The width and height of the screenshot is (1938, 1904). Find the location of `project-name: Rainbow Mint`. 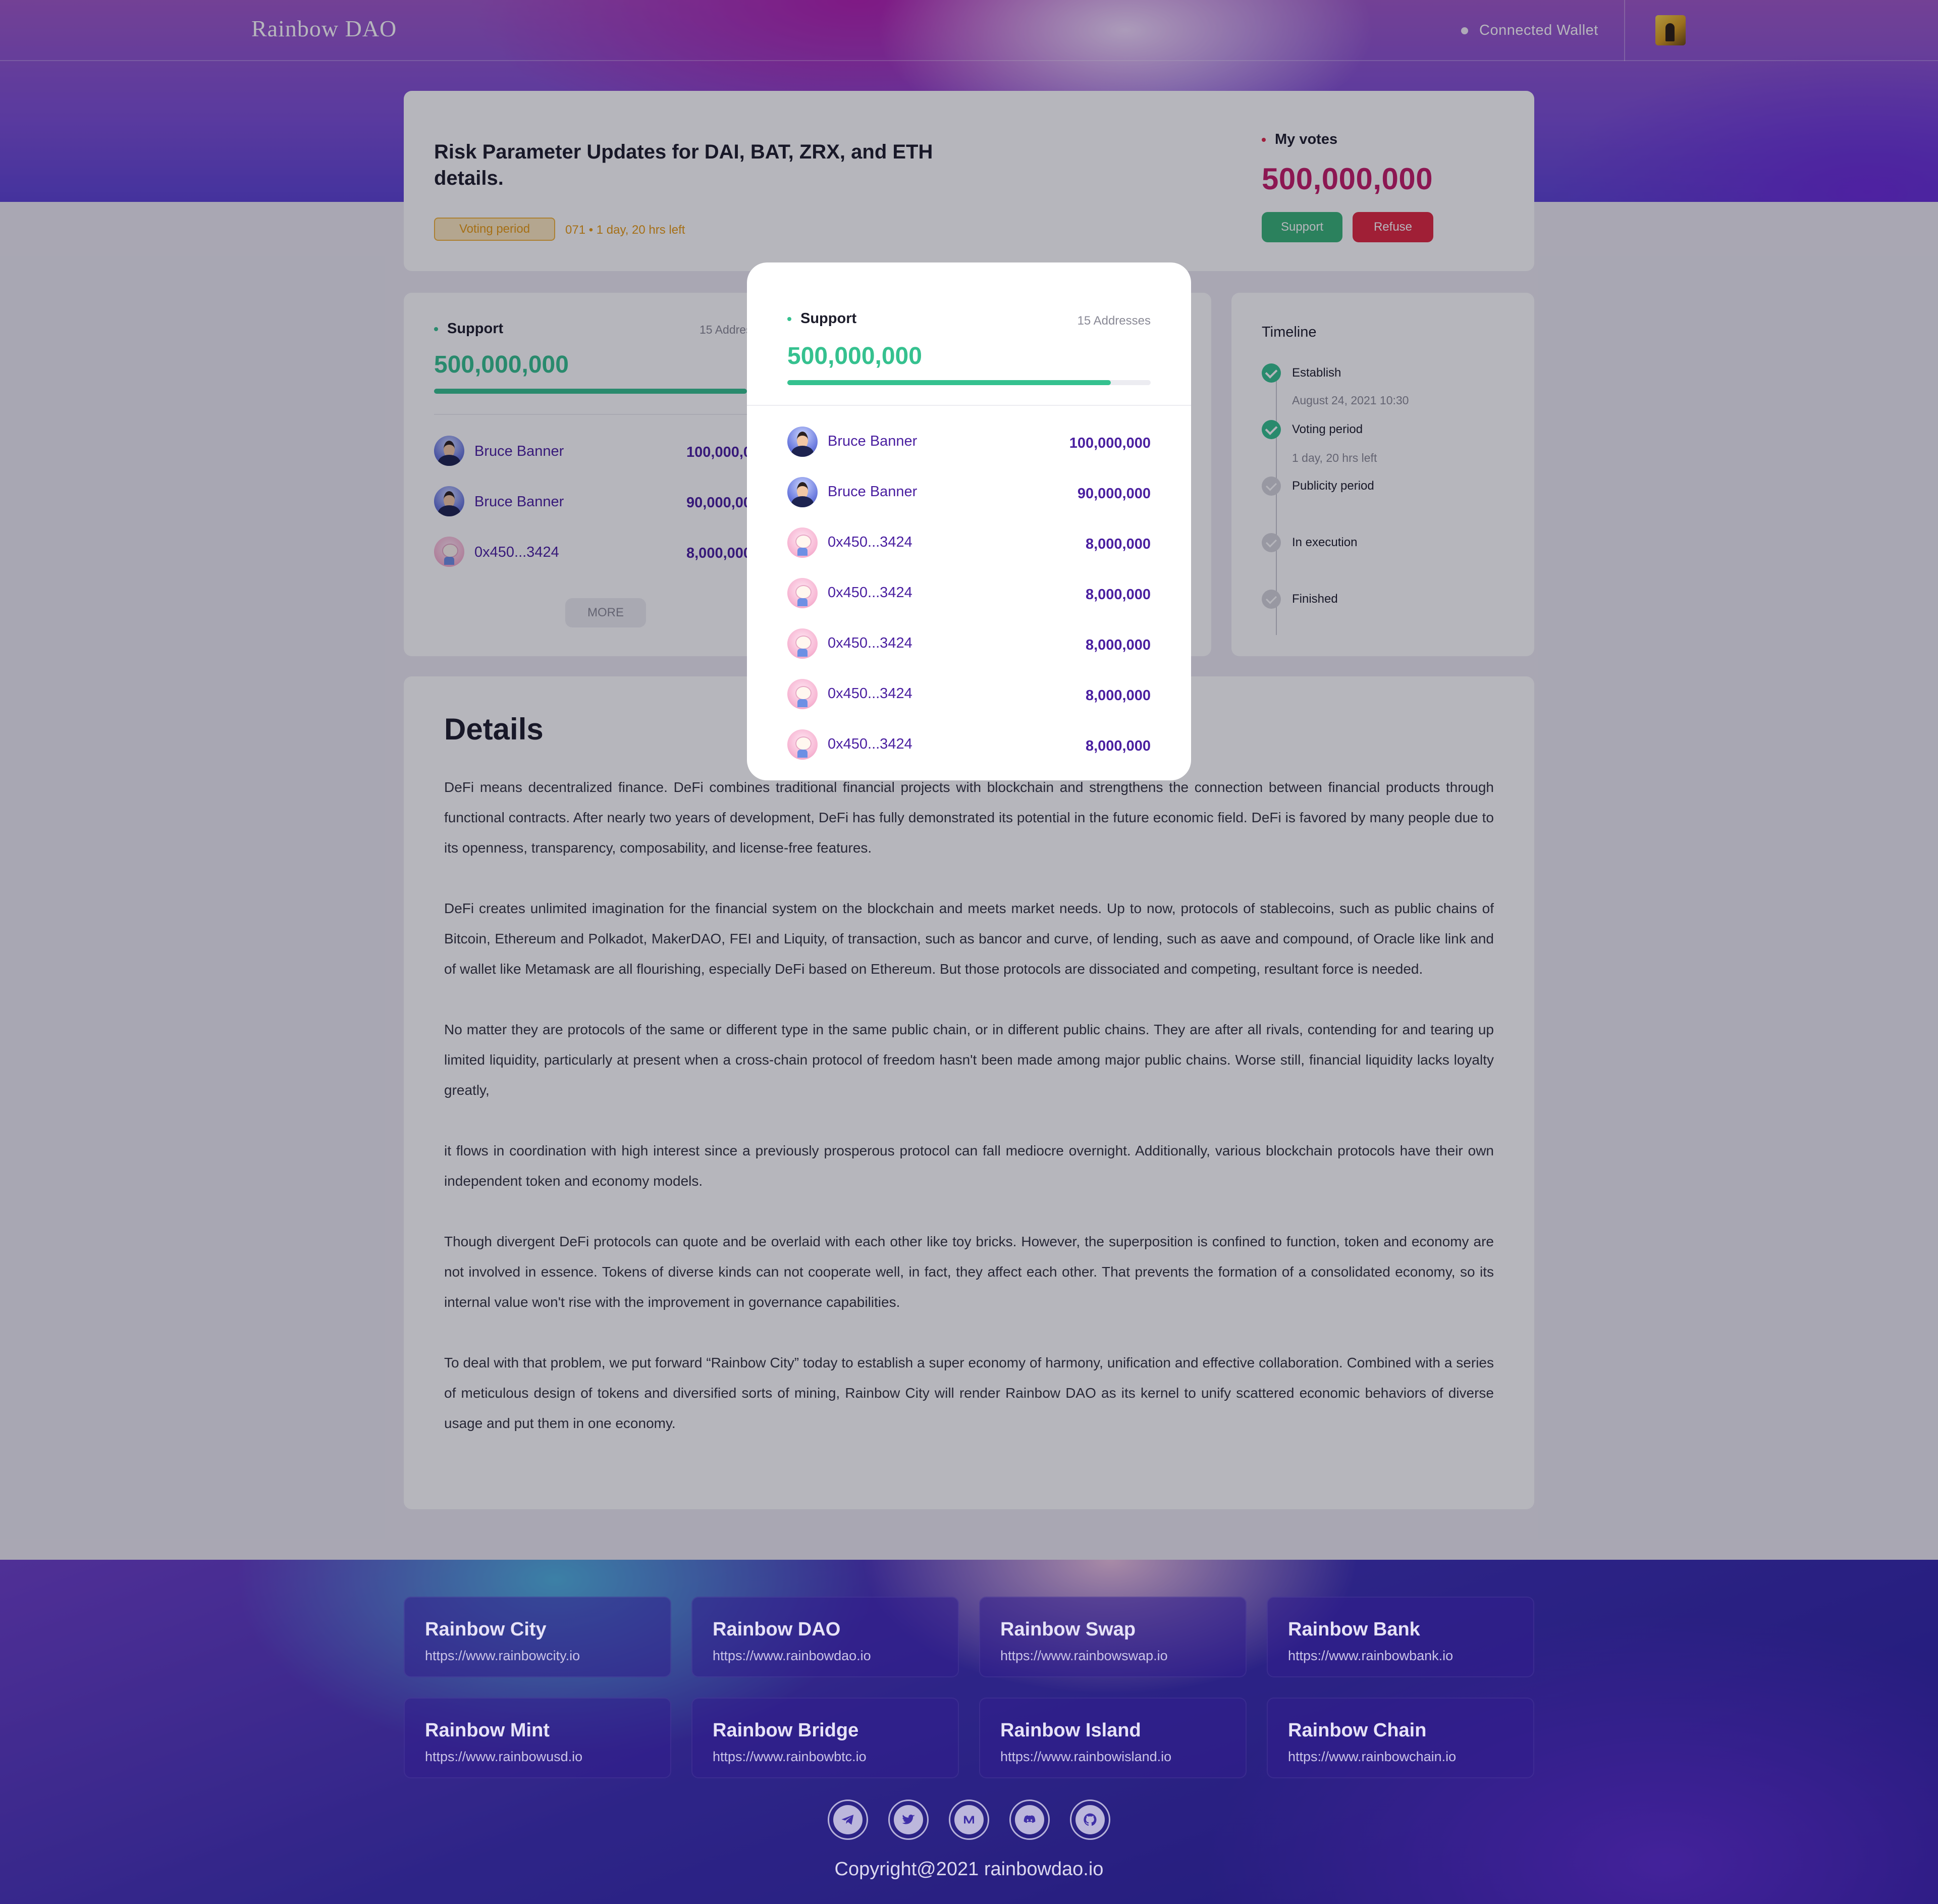

project-name: Rainbow Mint is located at coordinates (487, 1731).